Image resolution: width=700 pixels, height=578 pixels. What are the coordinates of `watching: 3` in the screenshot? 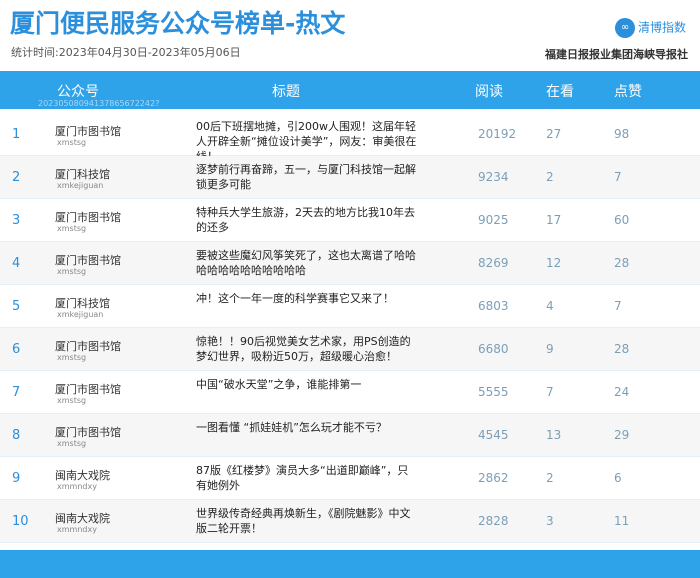 It's located at (550, 521).